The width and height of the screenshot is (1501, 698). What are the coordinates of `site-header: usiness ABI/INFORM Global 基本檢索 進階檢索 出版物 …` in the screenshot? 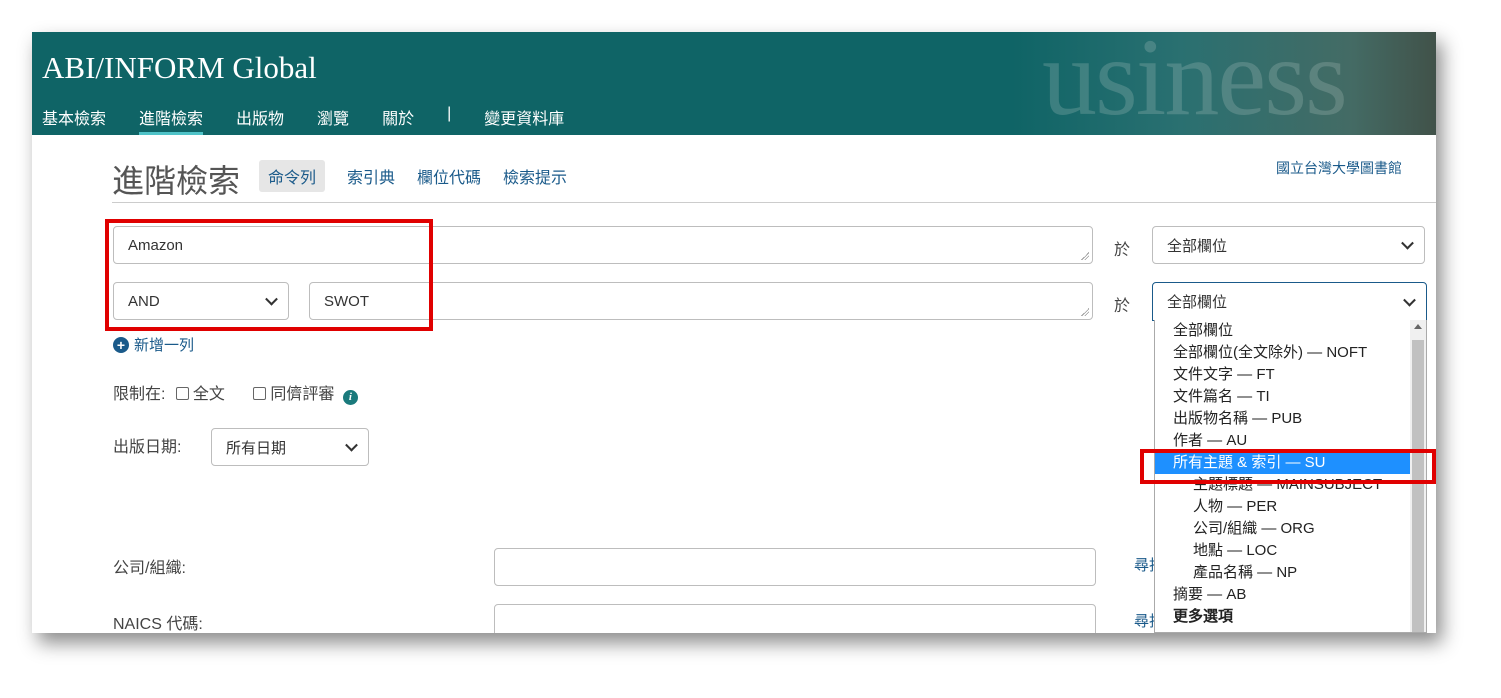 It's located at (734, 83).